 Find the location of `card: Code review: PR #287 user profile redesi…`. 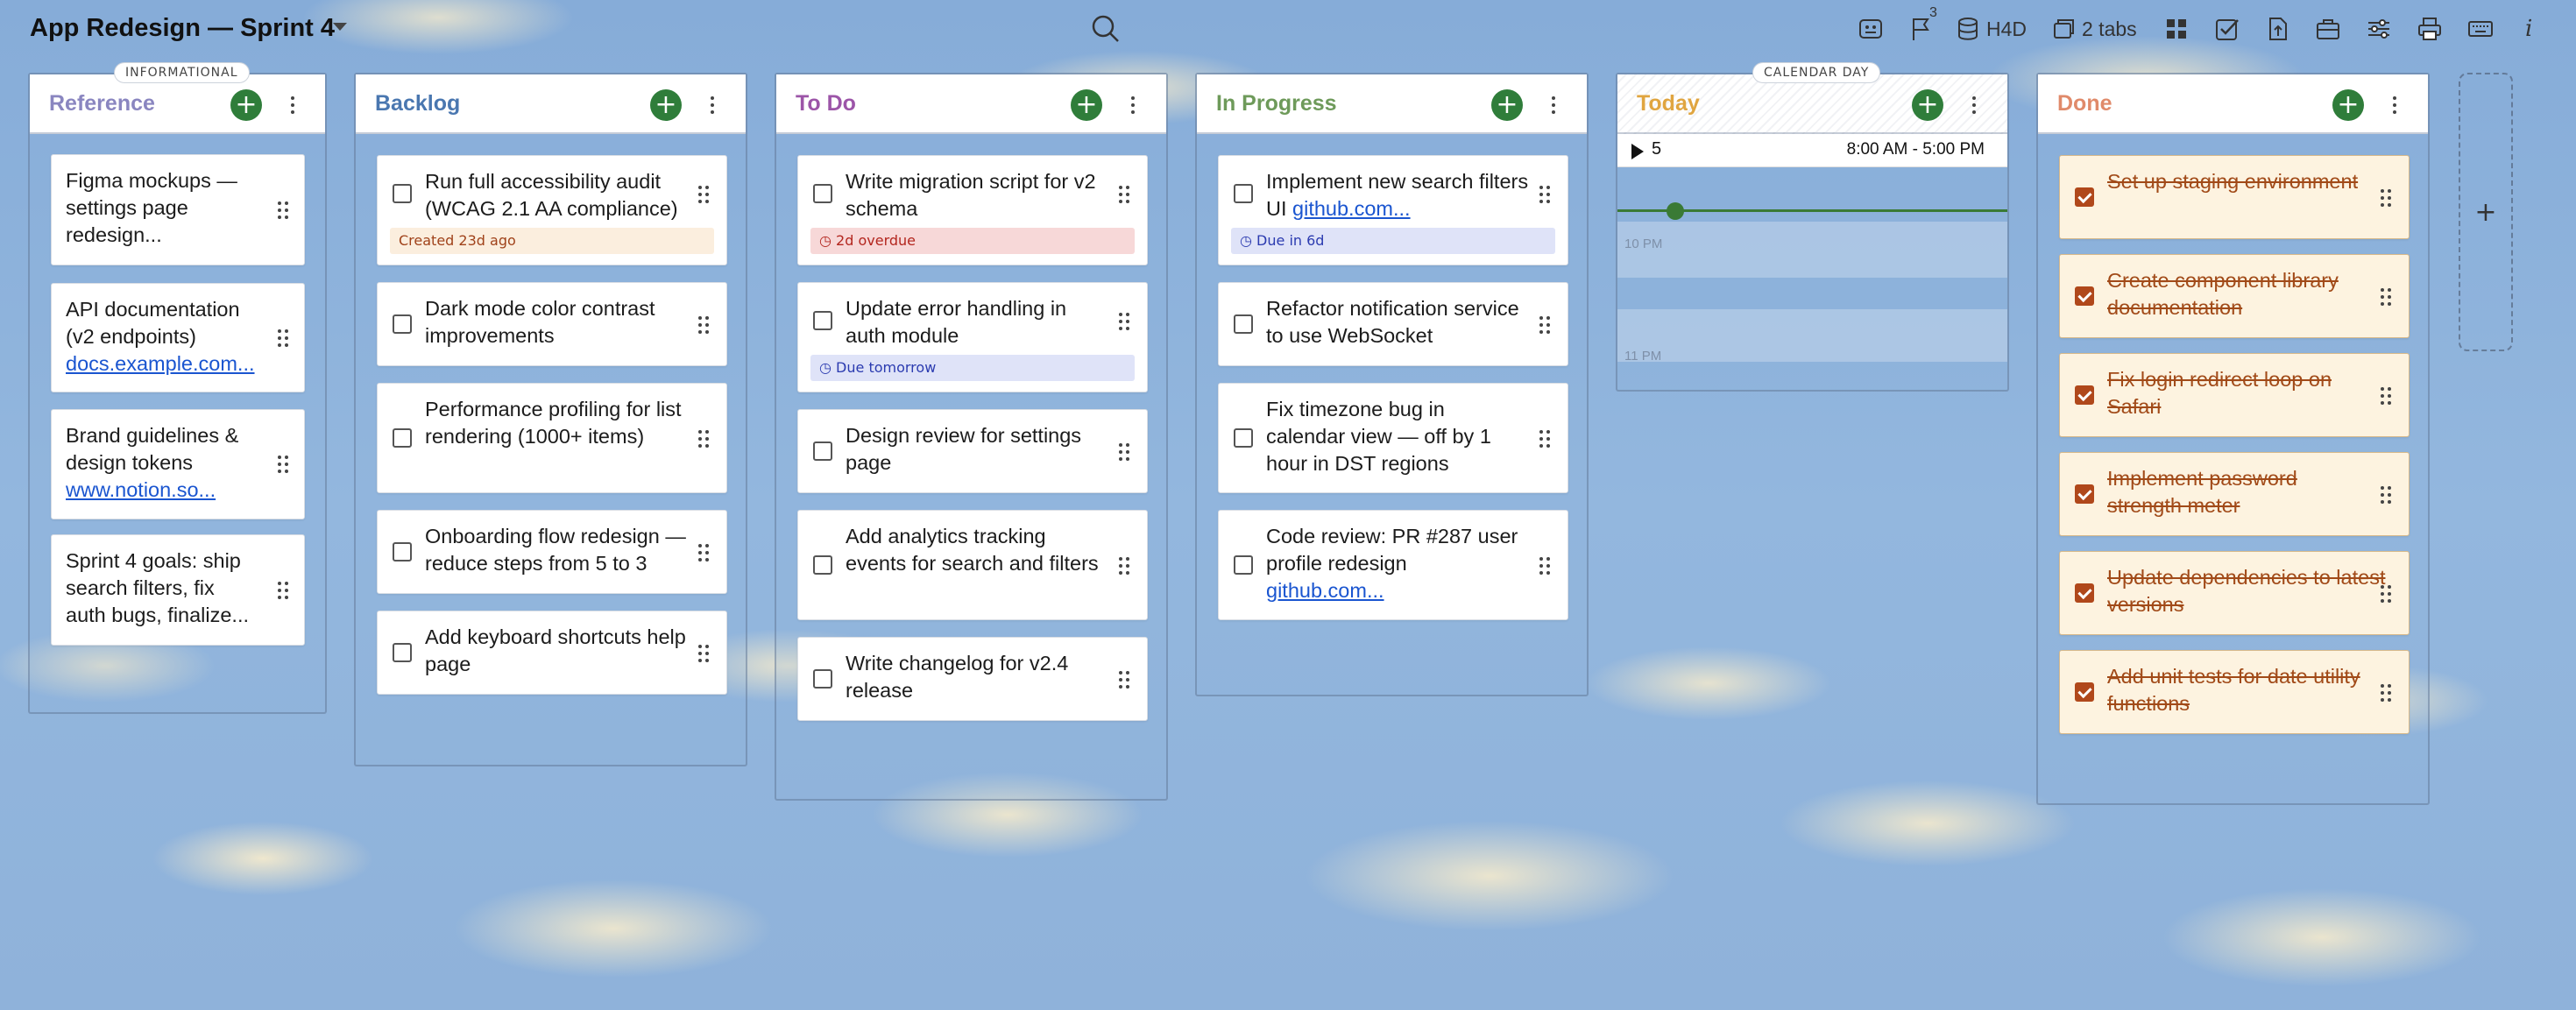

card: Code review: PR #287 user profile redesi… is located at coordinates (1393, 565).